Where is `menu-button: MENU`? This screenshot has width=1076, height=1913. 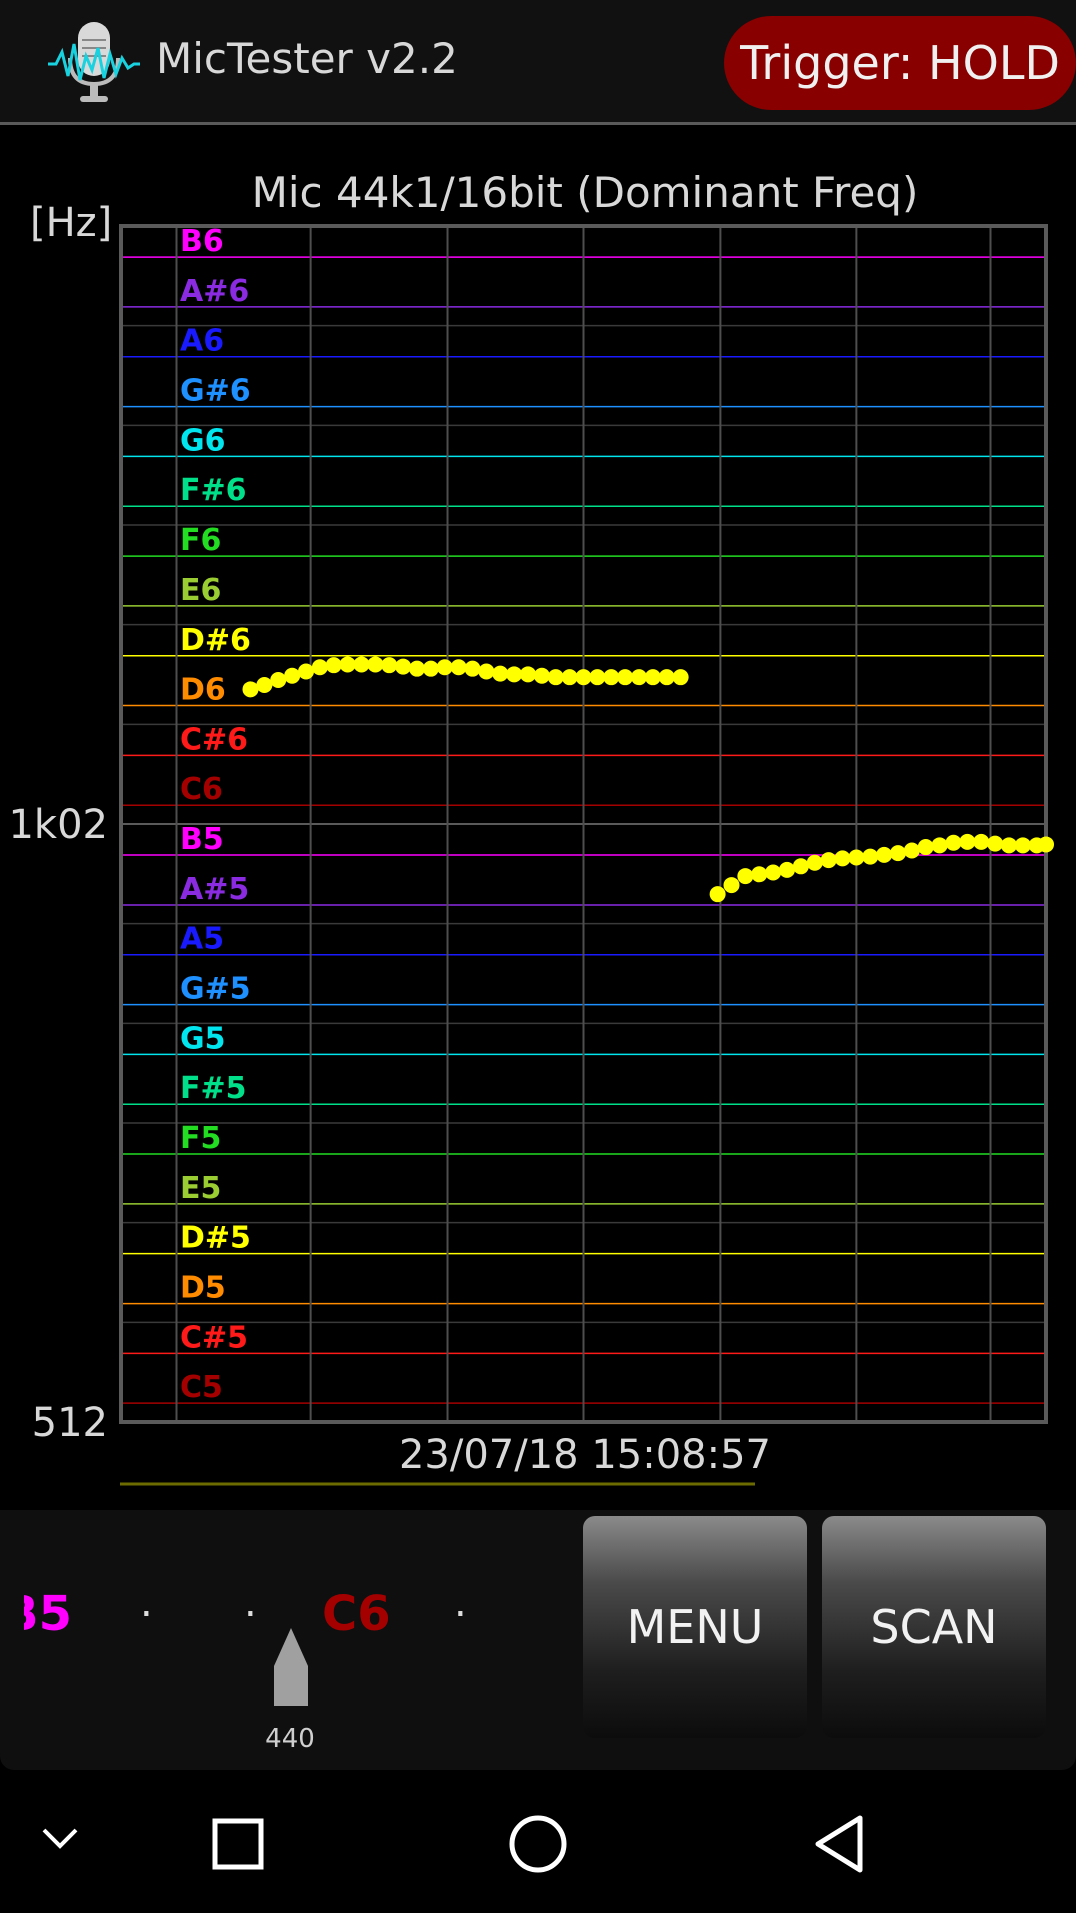
menu-button: MENU is located at coordinates (695, 1627).